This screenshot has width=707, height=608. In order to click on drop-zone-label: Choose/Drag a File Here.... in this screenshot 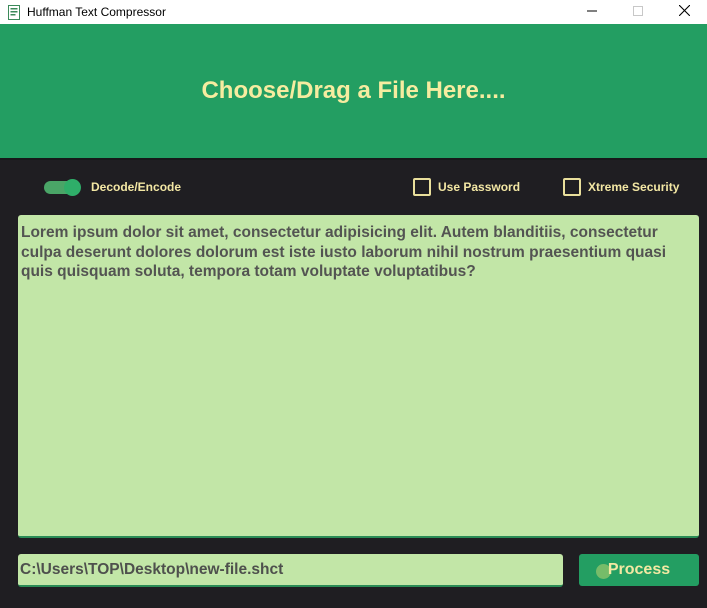, I will do `click(353, 90)`.